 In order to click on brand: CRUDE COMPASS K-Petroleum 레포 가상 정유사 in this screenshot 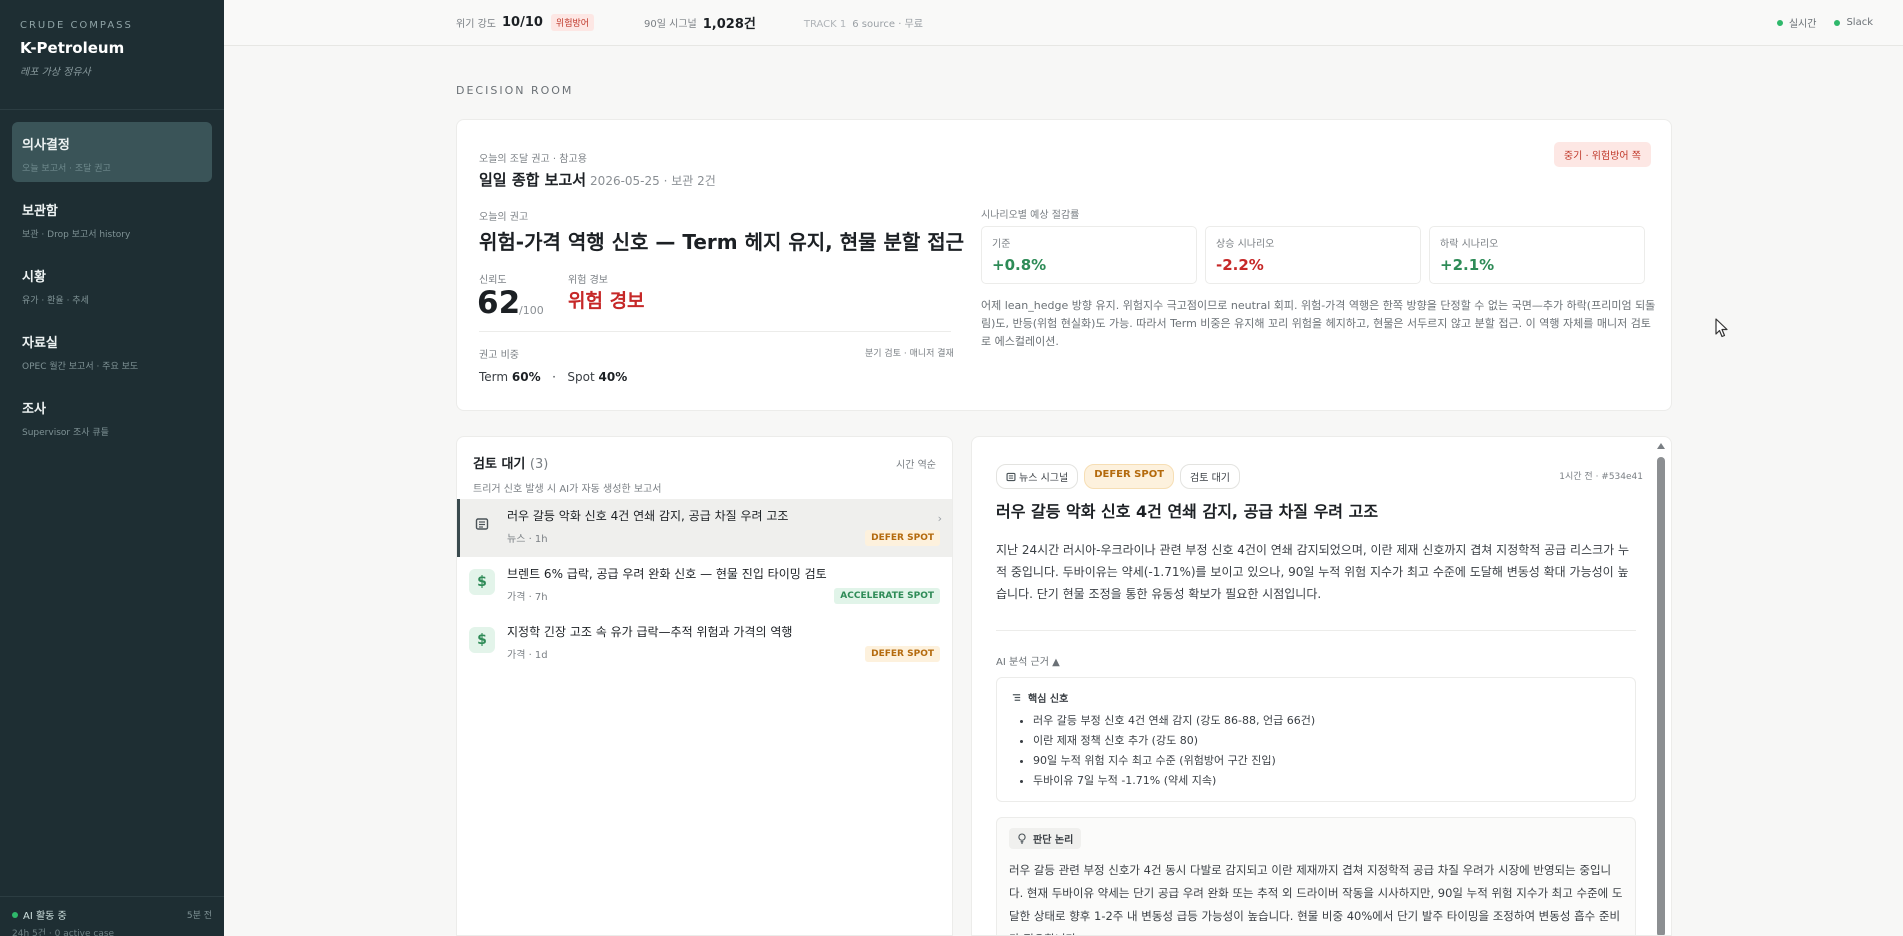, I will do `click(112, 55)`.